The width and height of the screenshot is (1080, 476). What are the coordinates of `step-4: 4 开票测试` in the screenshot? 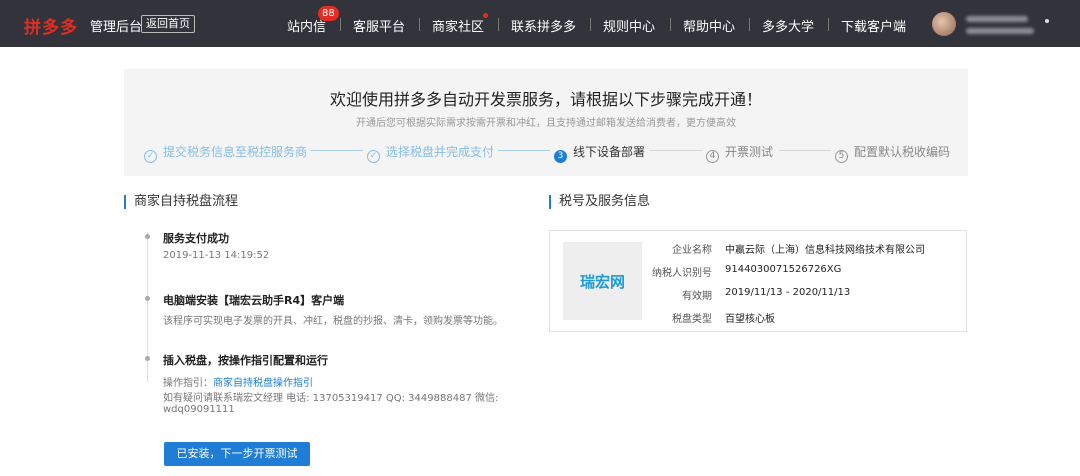 It's located at (739, 153).